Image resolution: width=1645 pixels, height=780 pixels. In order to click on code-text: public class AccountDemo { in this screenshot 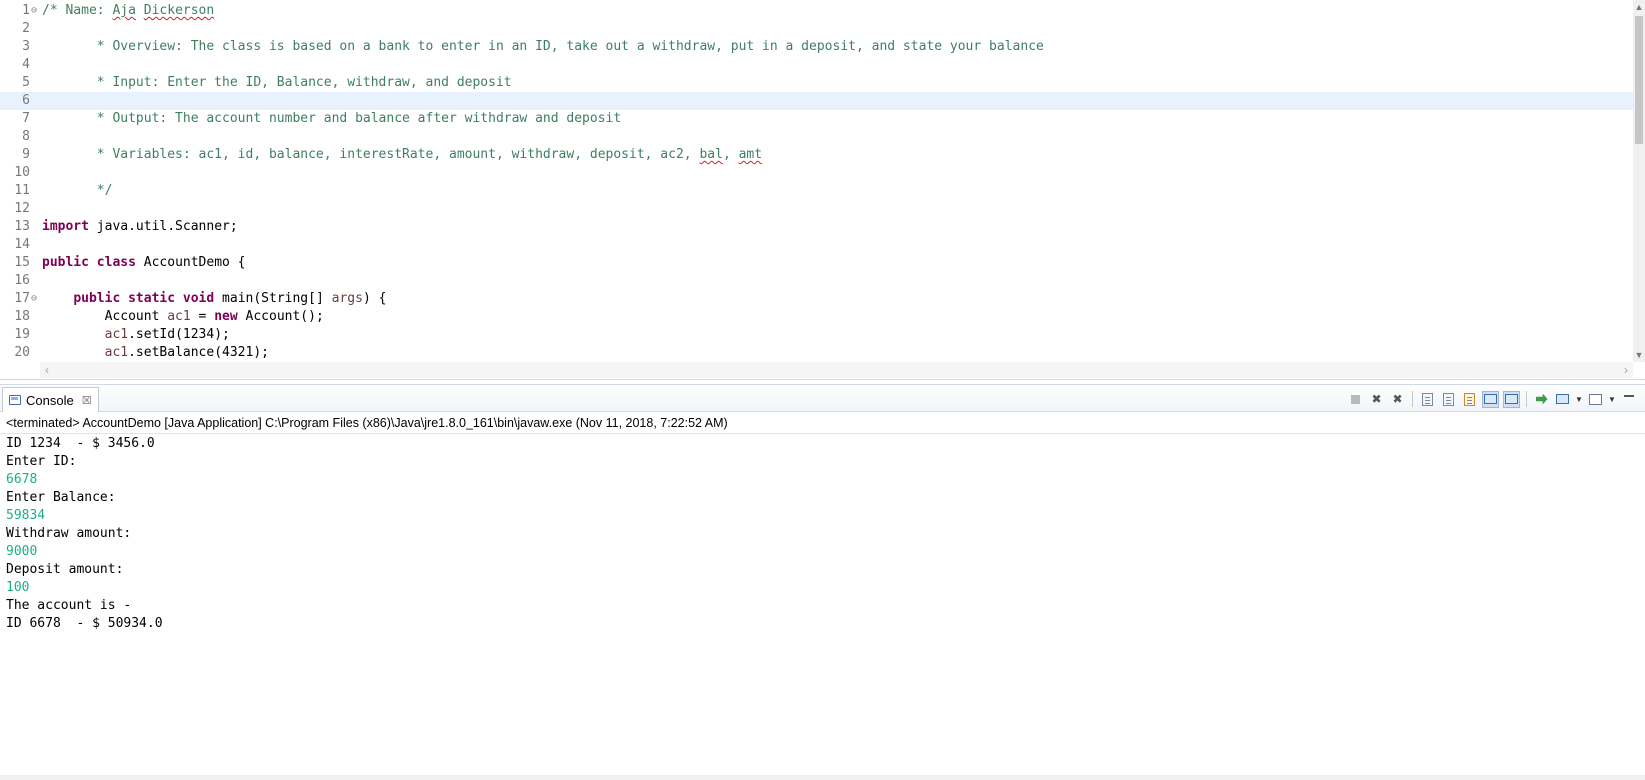, I will do `click(144, 263)`.